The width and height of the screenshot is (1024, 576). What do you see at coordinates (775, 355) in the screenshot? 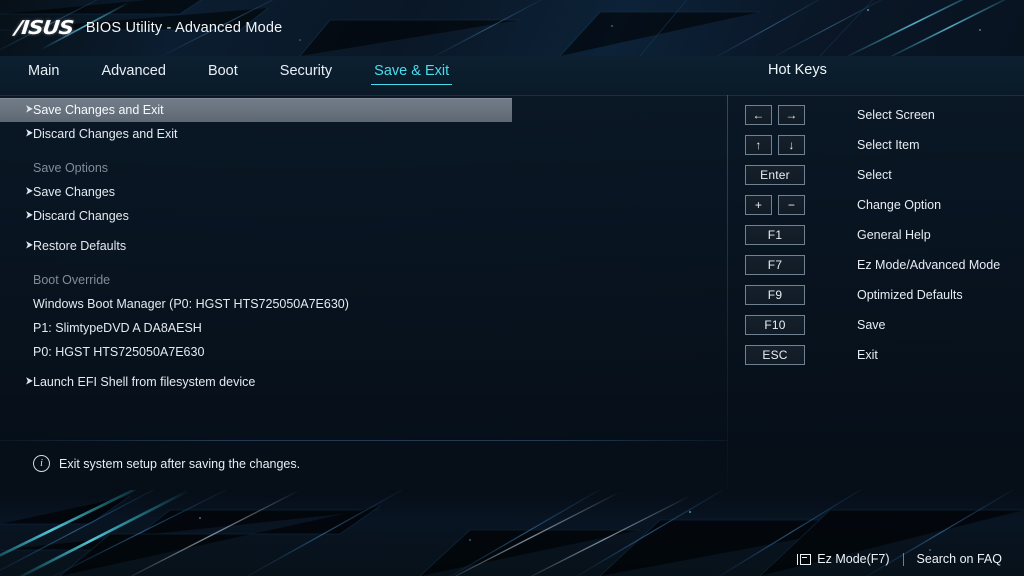
I see `key-esc: ESC` at bounding box center [775, 355].